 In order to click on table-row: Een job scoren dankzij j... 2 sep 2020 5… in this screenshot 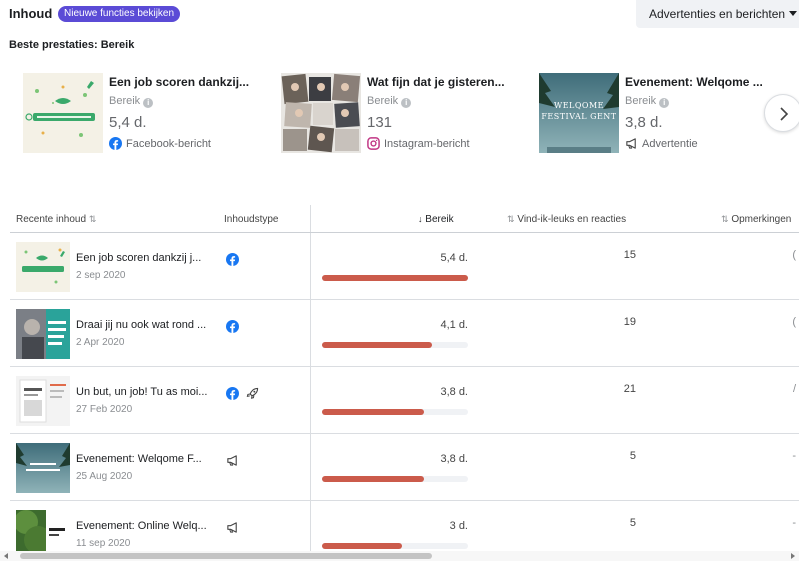, I will do `click(404, 266)`.